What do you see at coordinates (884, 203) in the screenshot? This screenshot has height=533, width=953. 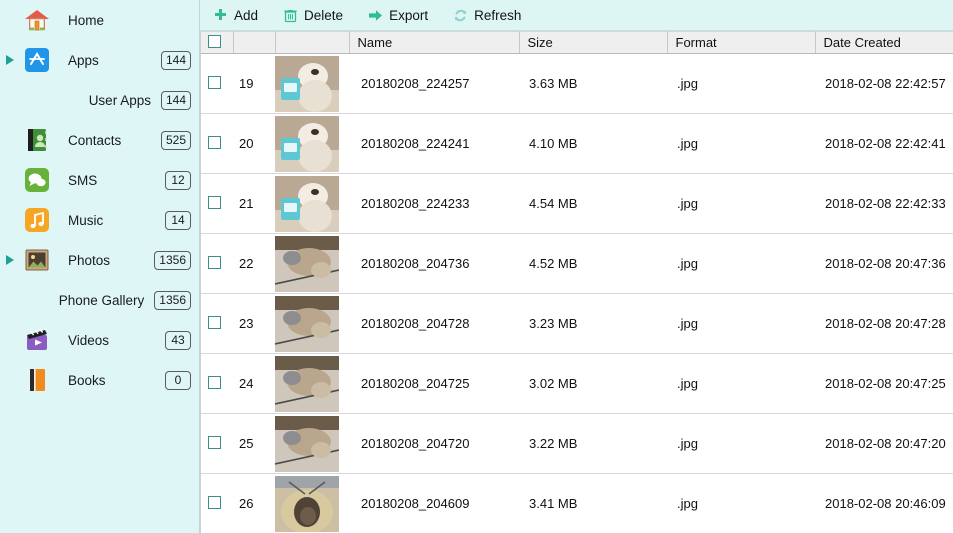 I see `row-date-created: 2018-02-08 22:42:33` at bounding box center [884, 203].